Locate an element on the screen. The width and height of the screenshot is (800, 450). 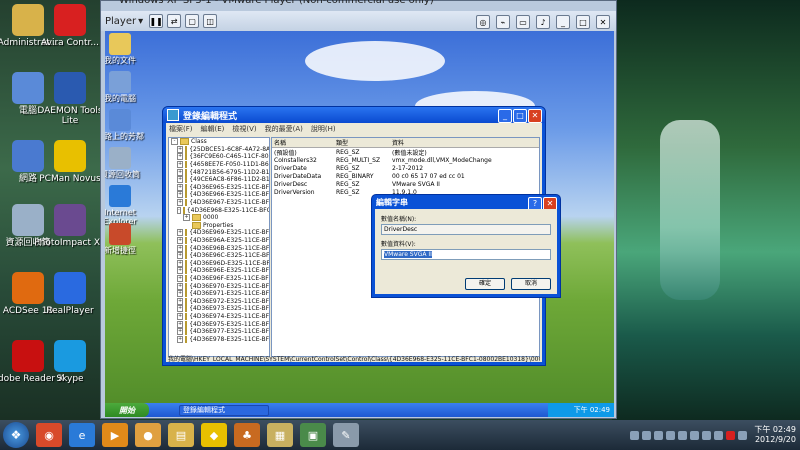
cancel-button: 取消 is located at coordinates (531, 284).